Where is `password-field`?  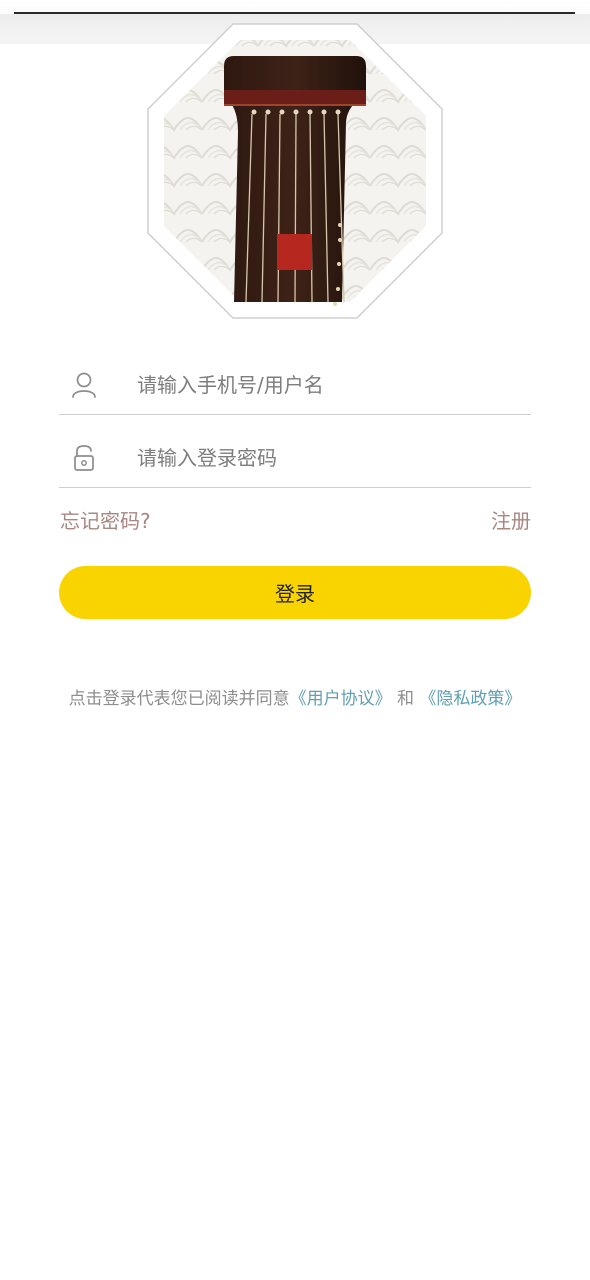 password-field is located at coordinates (295, 462).